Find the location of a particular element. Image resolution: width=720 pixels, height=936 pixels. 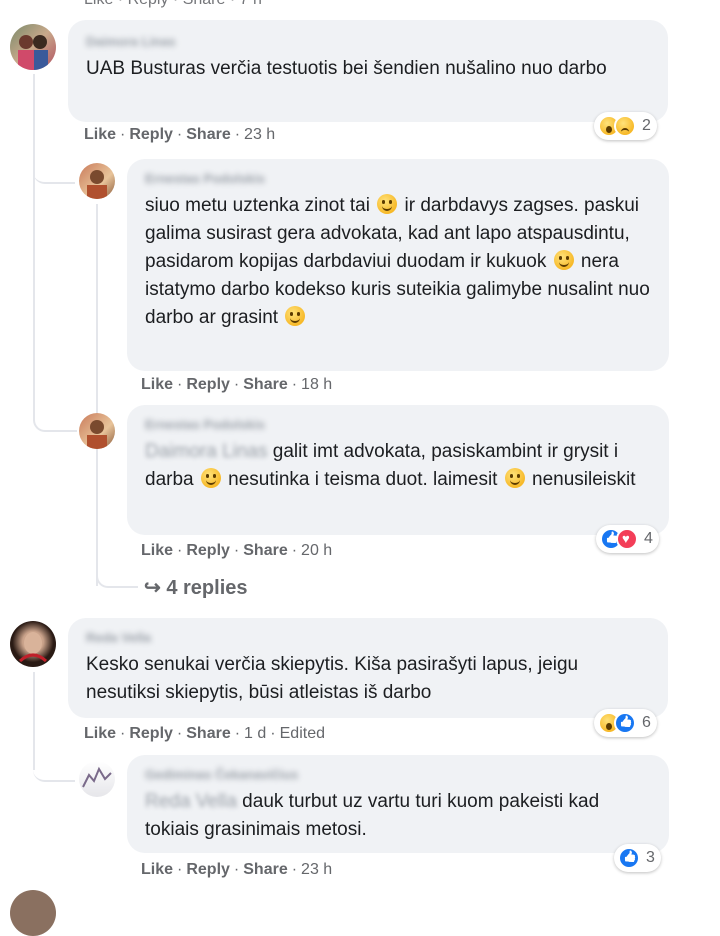

text-part: nenusileiskit is located at coordinates (581, 479).